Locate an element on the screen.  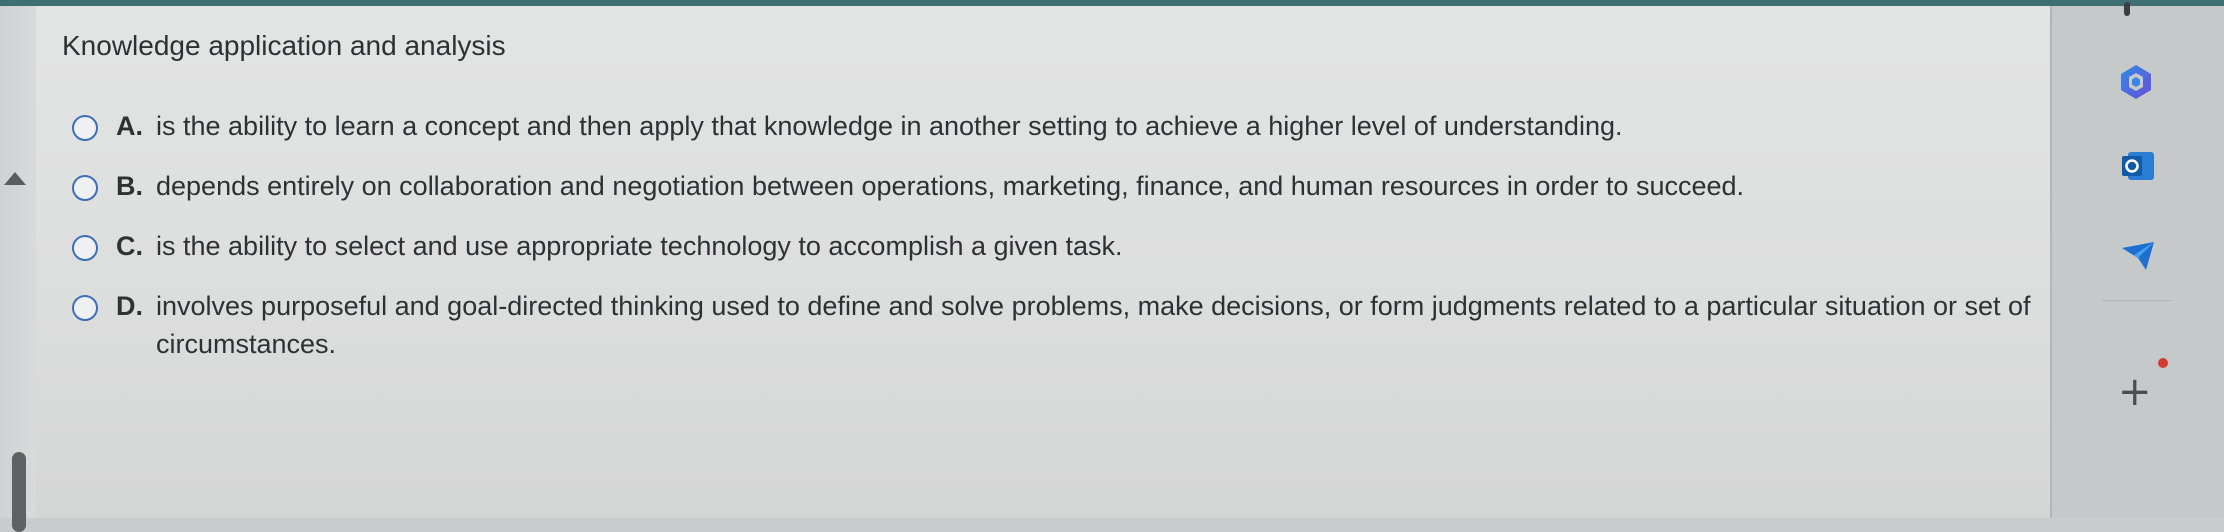
notification-dot is located at coordinates (2163, 363).